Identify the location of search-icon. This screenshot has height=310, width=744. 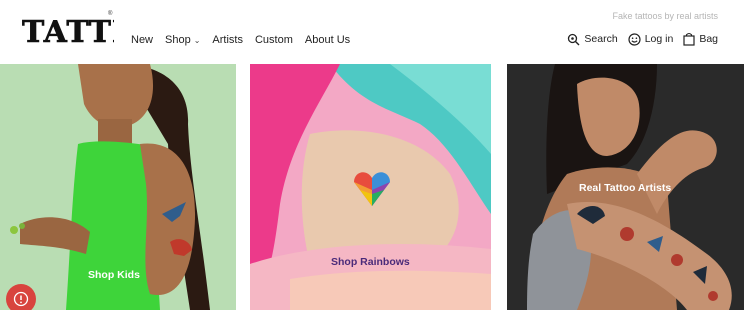
(574, 39).